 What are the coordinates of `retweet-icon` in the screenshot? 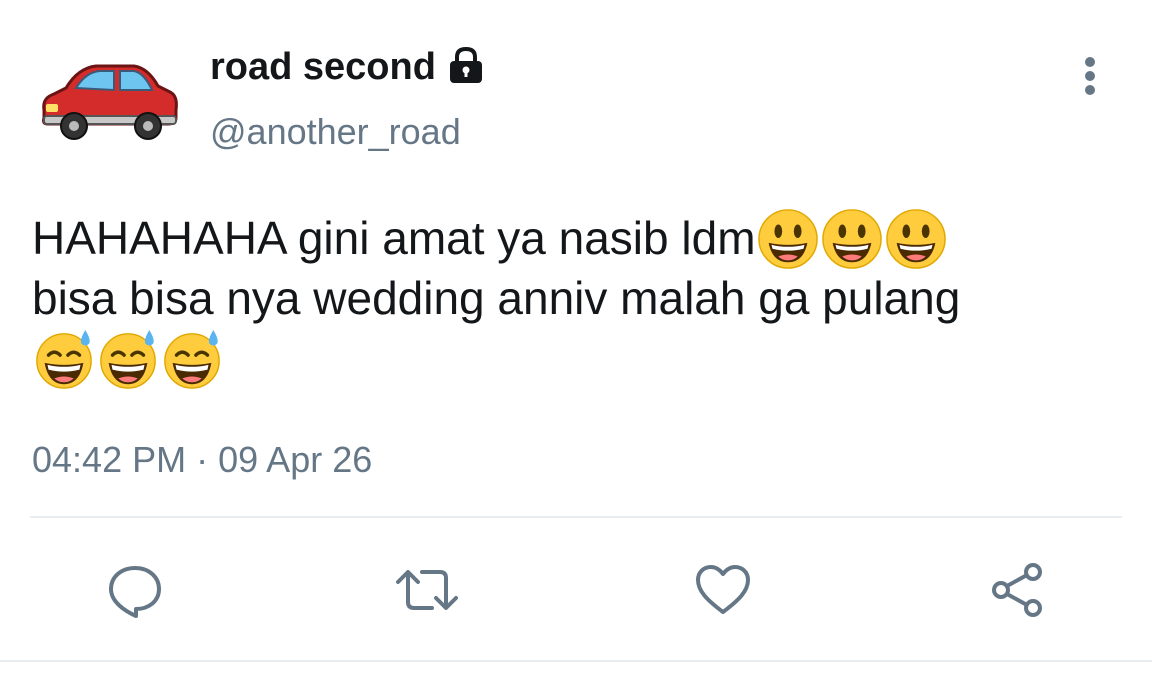 It's located at (427, 590).